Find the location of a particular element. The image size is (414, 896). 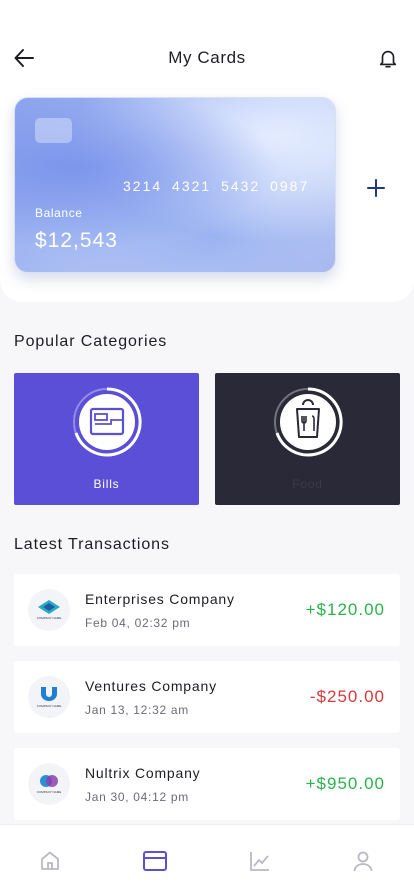

wallet-icon is located at coordinates (107, 422).